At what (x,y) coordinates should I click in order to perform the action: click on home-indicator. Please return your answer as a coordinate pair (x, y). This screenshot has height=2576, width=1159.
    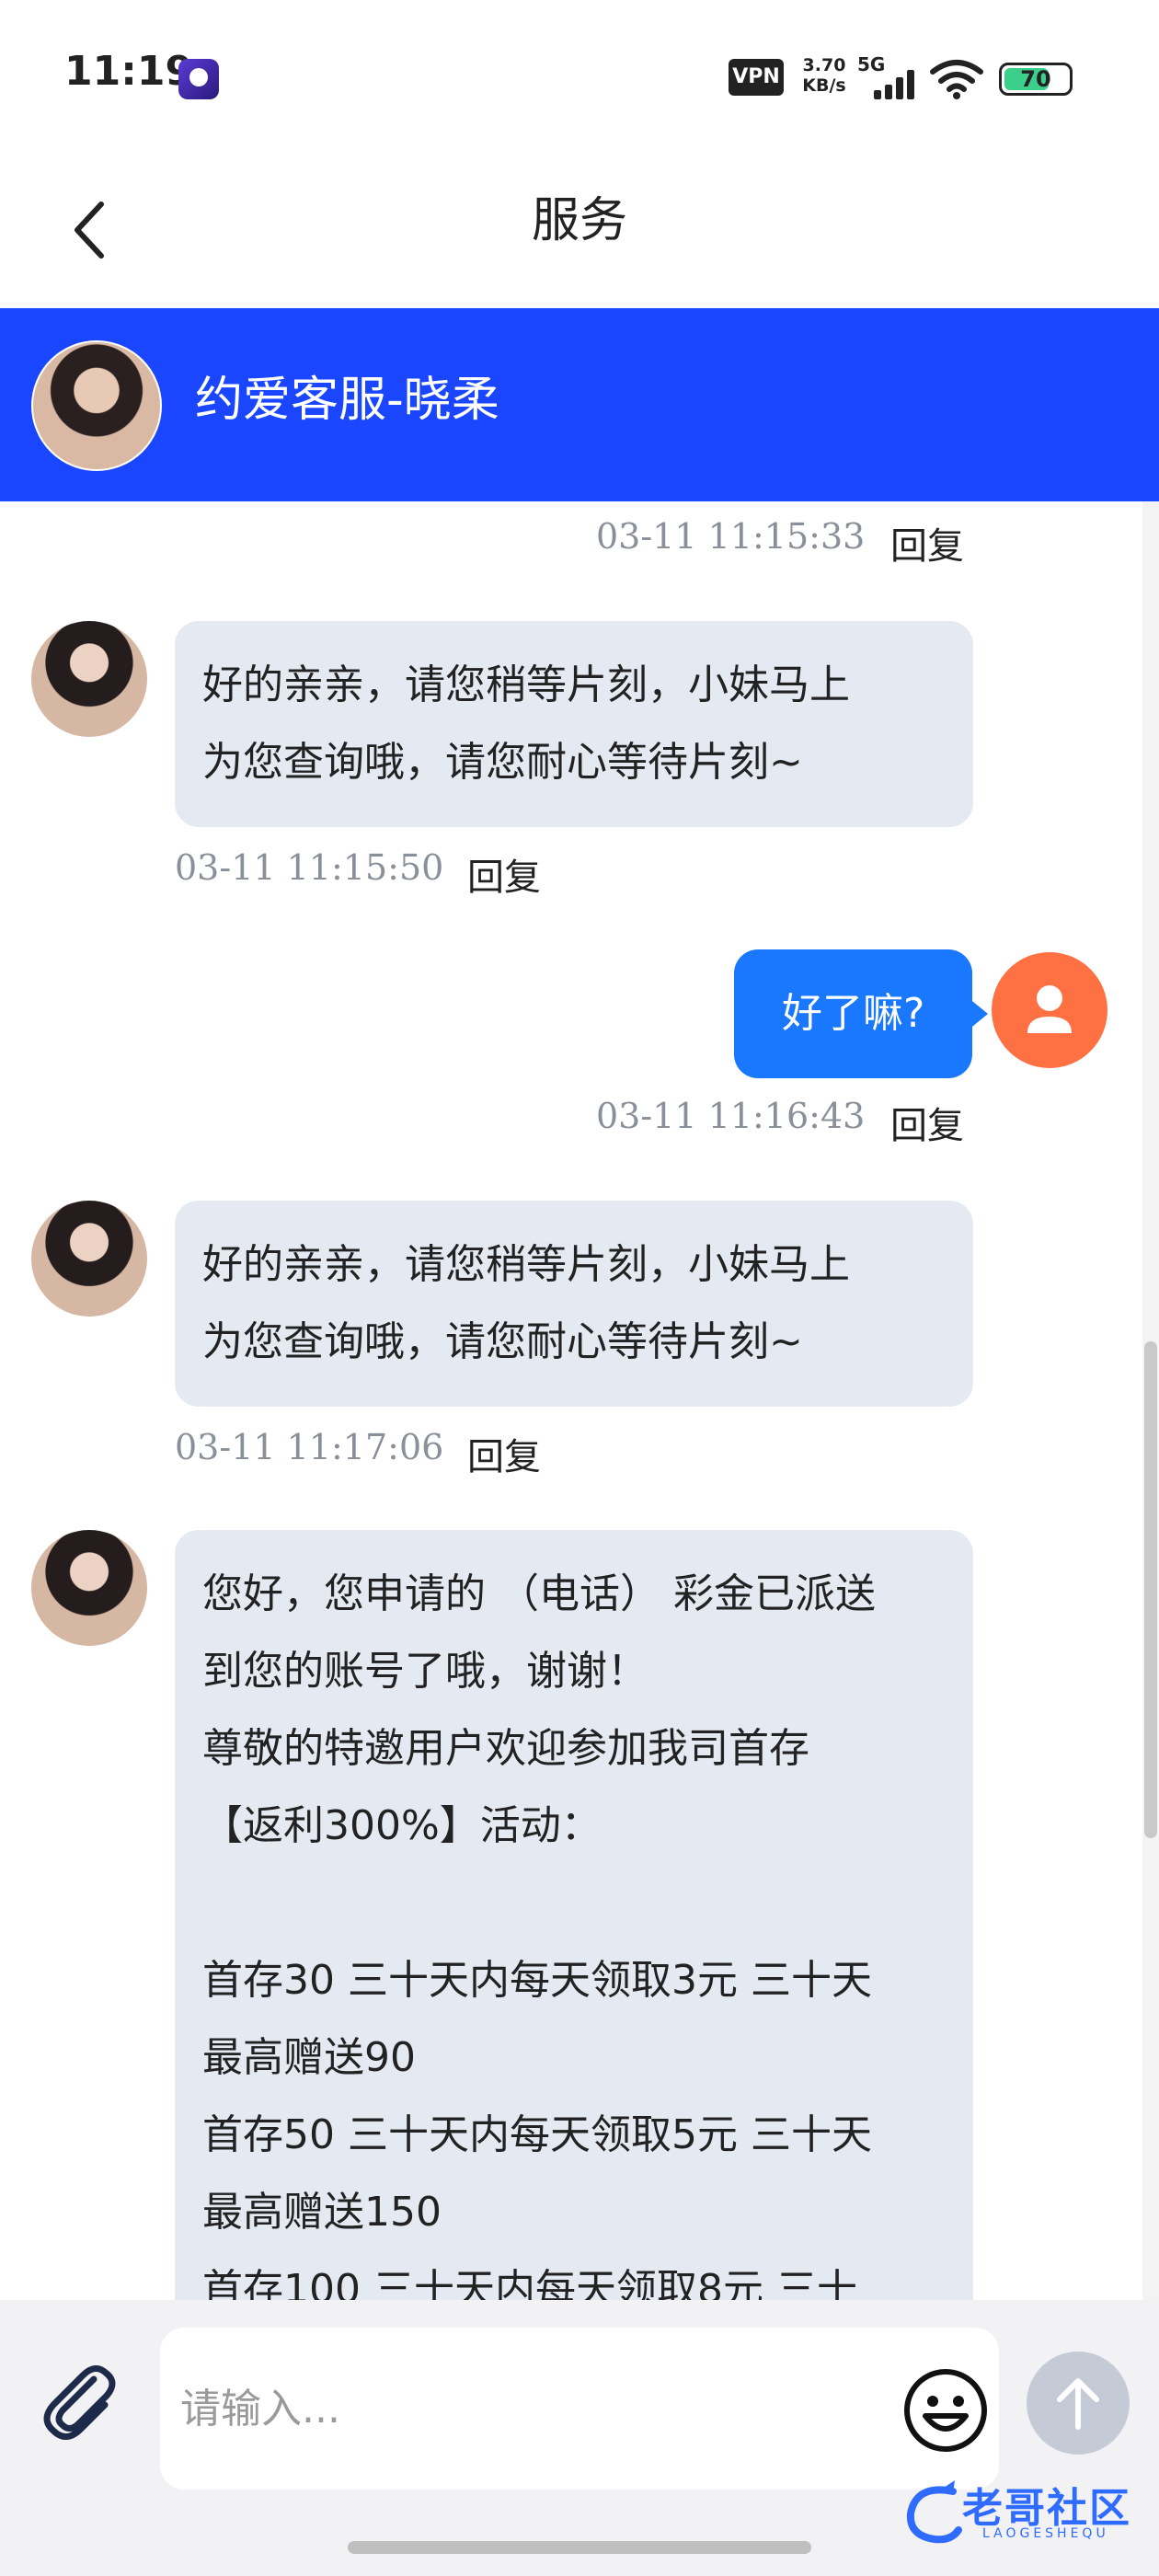
    Looking at the image, I should click on (579, 2547).